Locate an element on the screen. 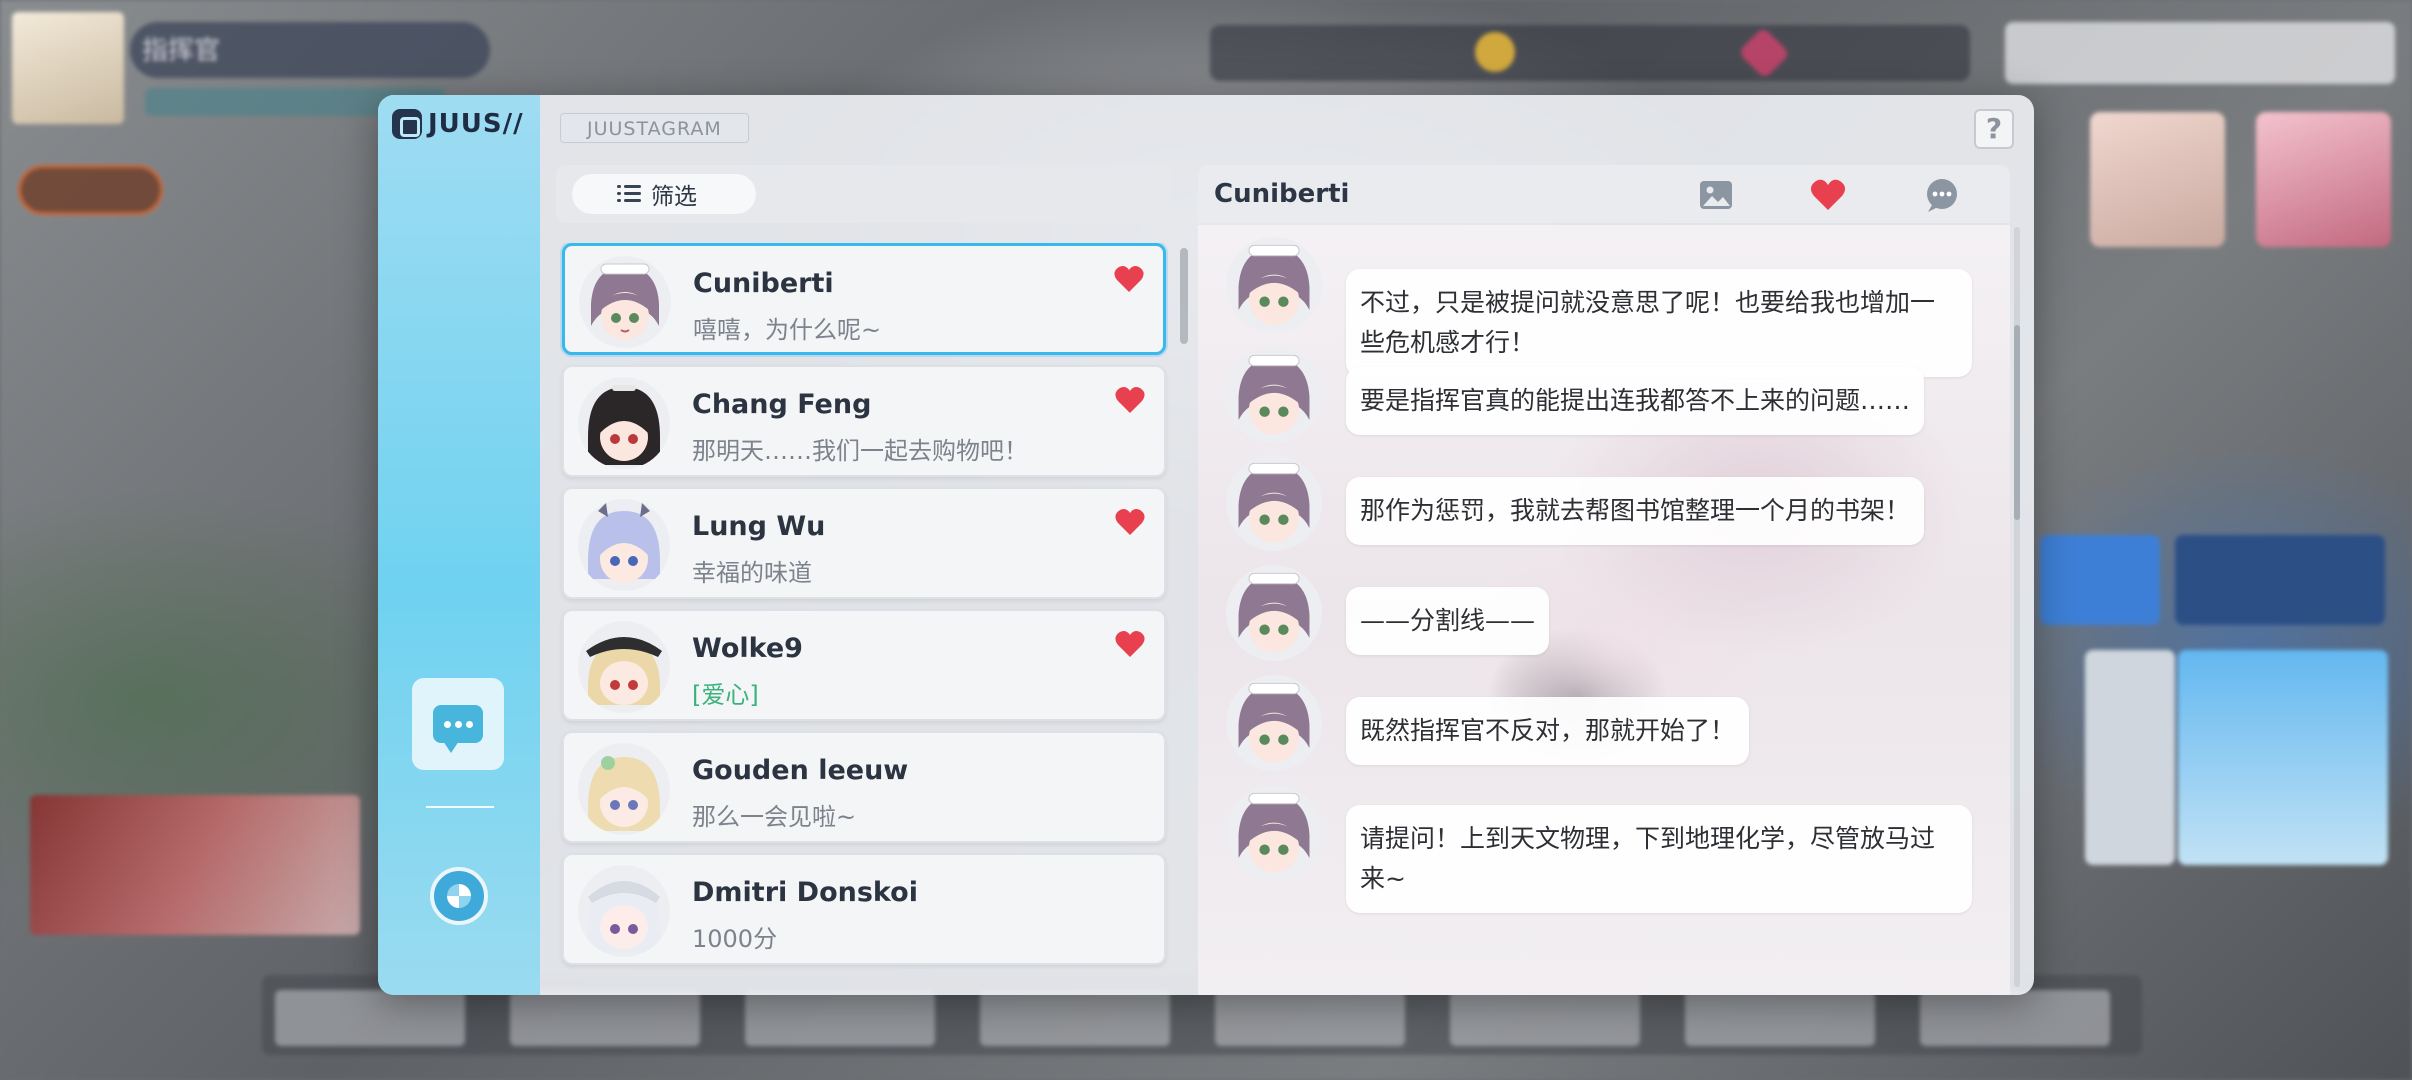 This screenshot has height=1080, width=2412. contact-last-message: 1000分 is located at coordinates (735, 939).